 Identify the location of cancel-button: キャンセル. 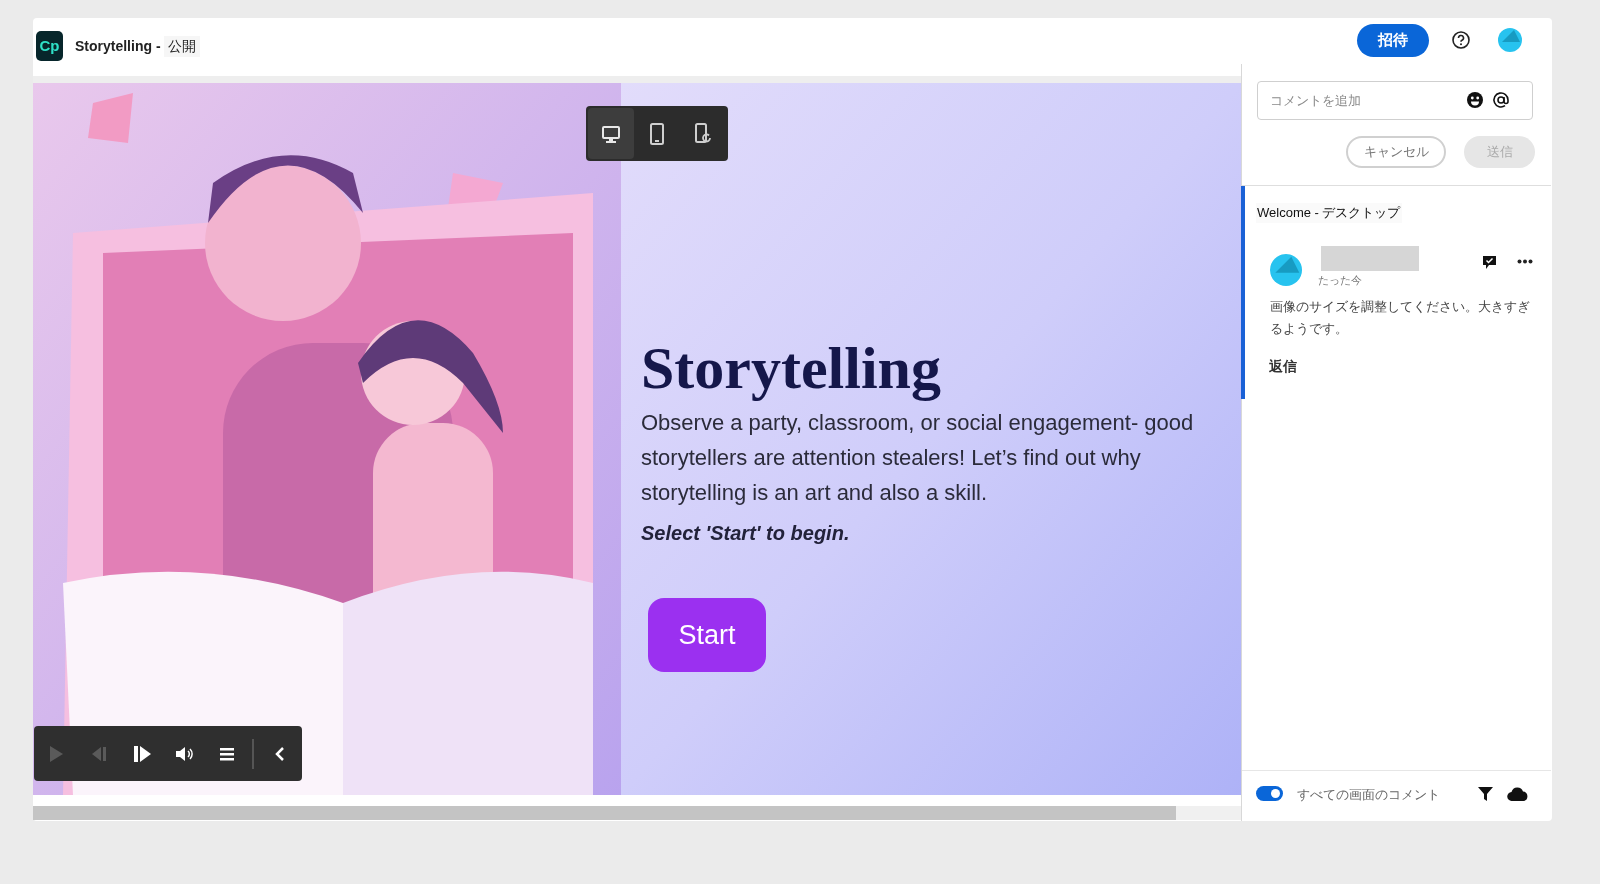
(1396, 152).